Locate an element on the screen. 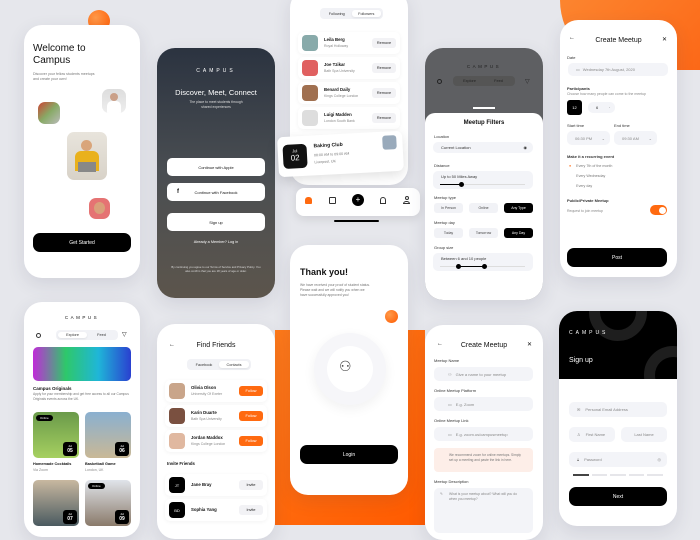  day-chip-any: Any Day is located at coordinates (518, 233).